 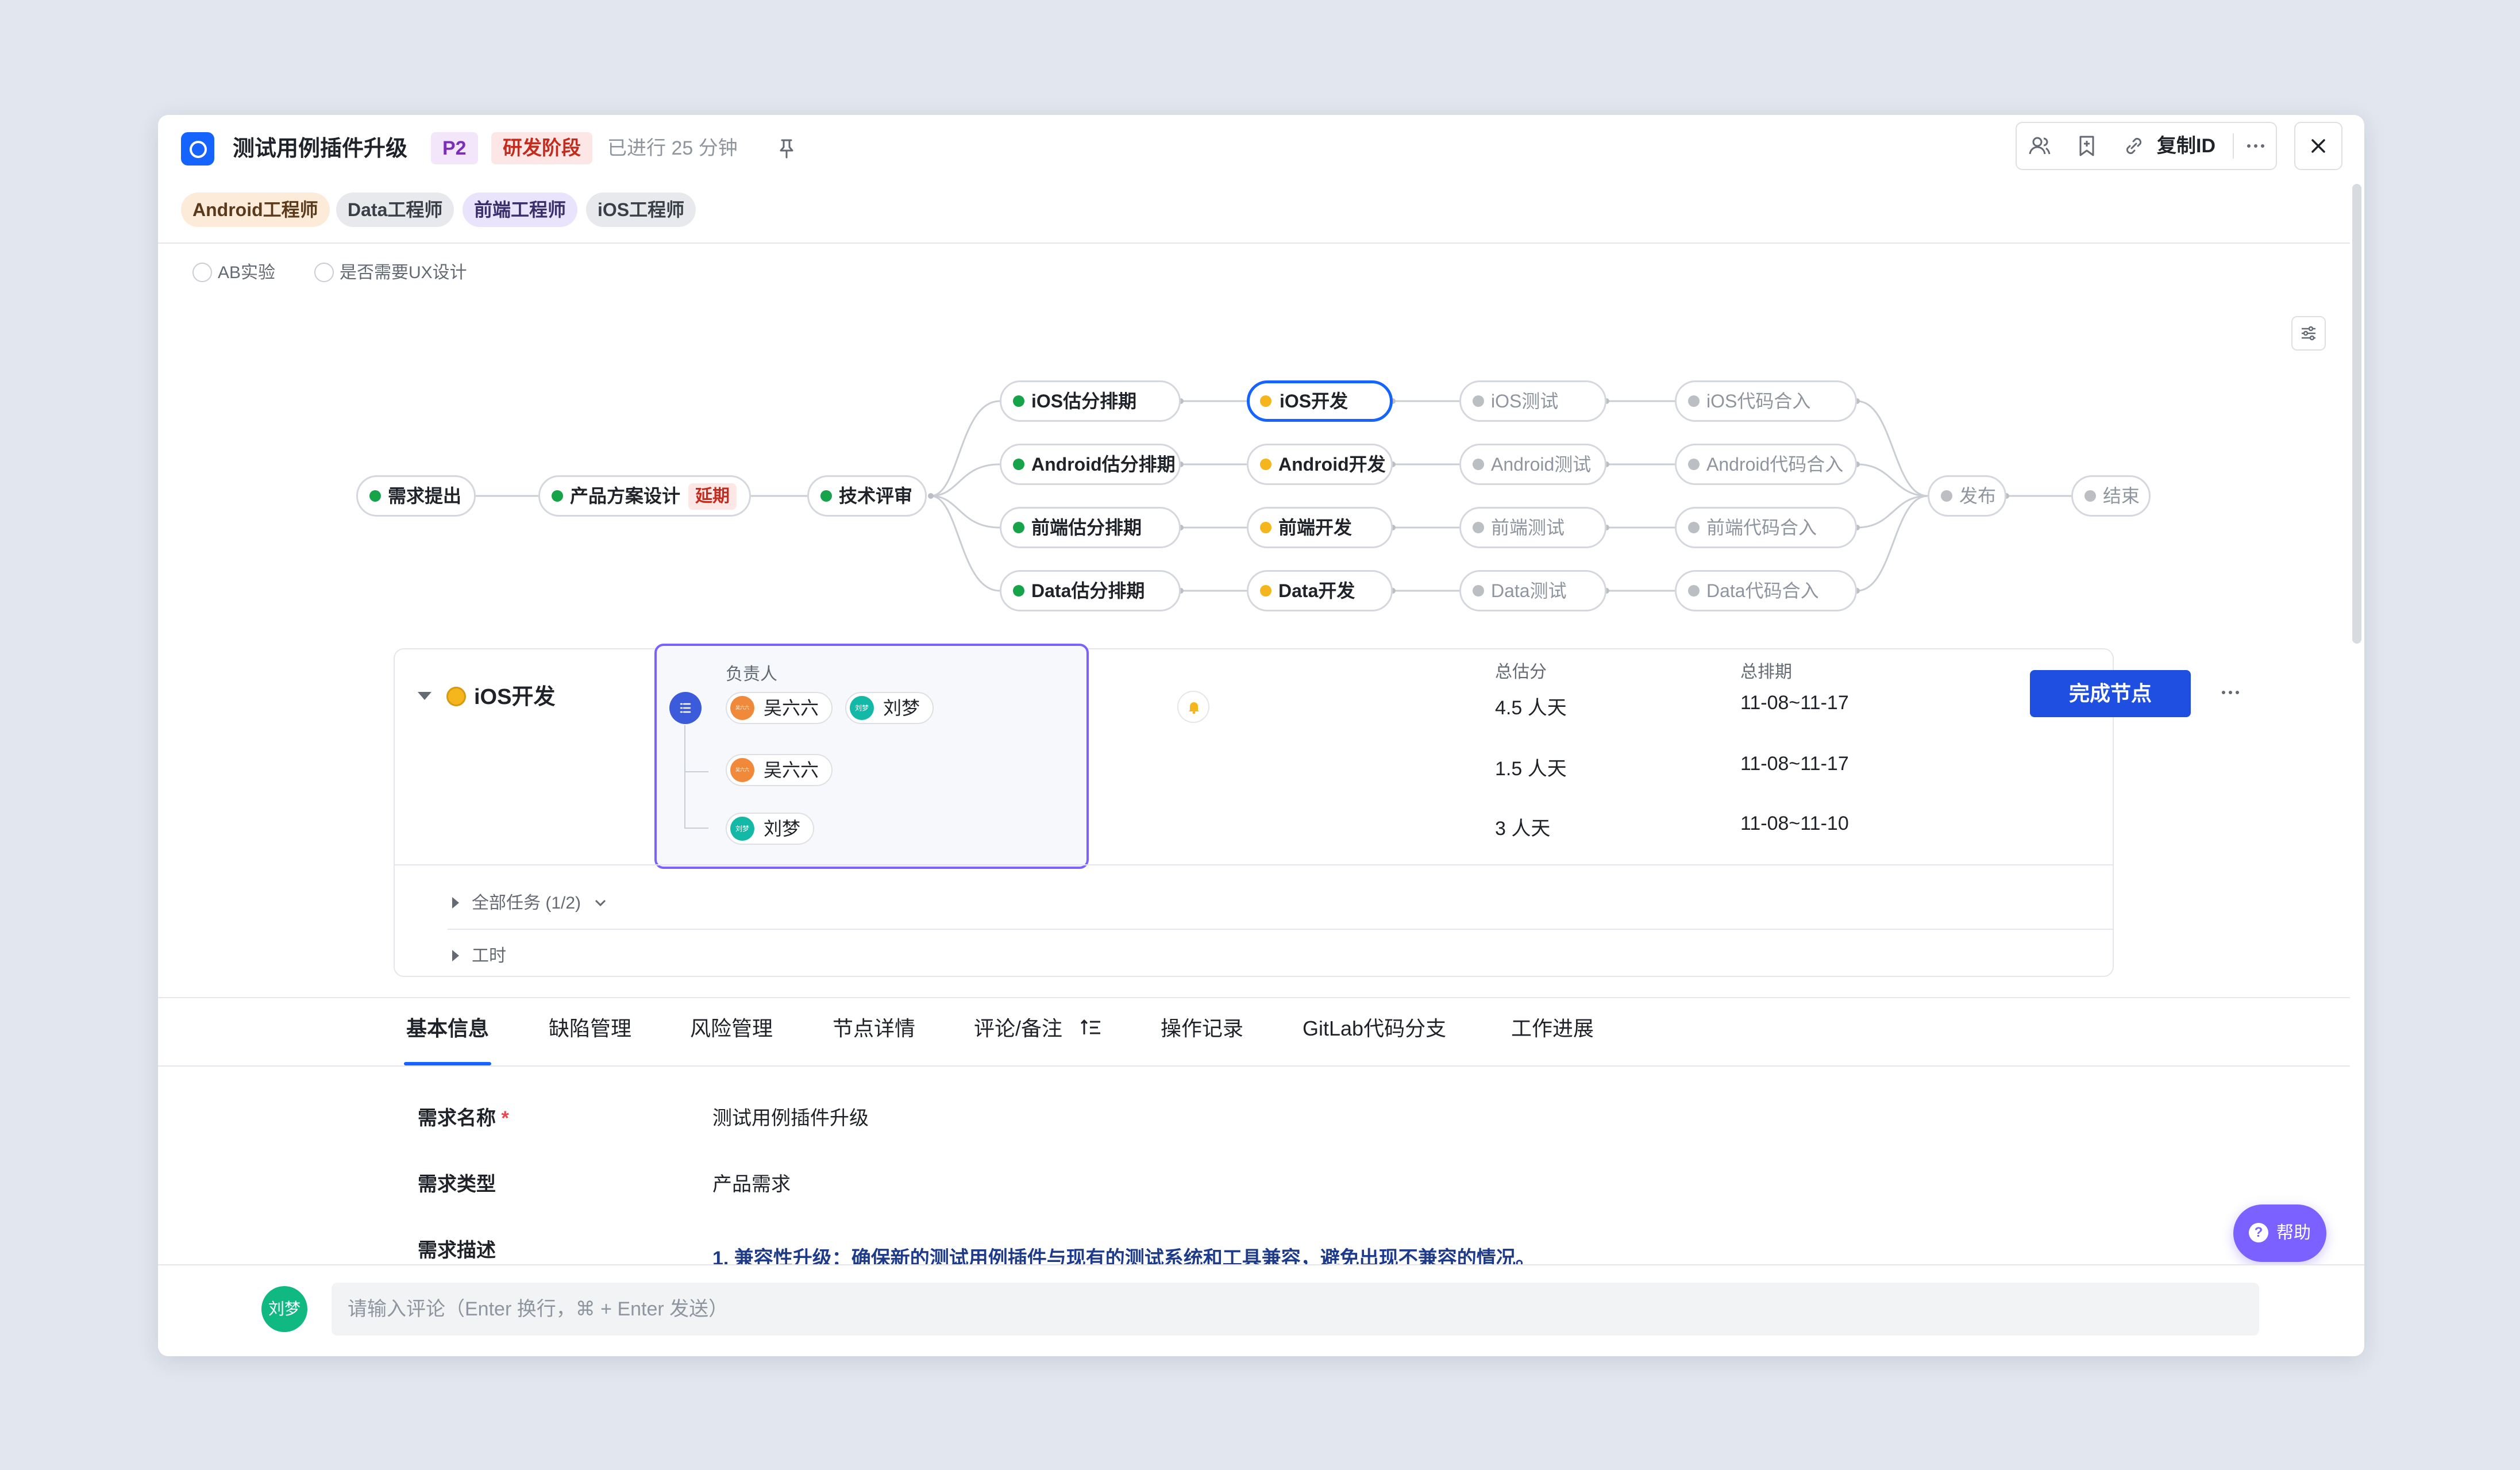 What do you see at coordinates (1193, 707) in the screenshot?
I see `reminder-bell-button` at bounding box center [1193, 707].